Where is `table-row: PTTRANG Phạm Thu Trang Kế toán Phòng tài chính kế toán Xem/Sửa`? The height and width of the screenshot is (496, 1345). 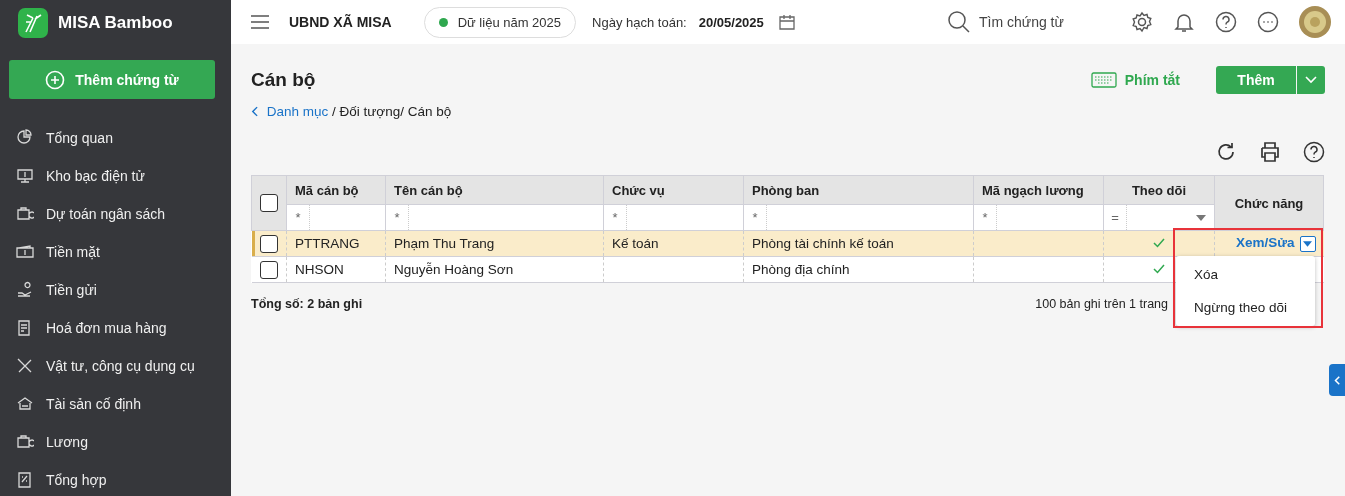 table-row: PTTRANG Phạm Thu Trang Kế toán Phòng tài chính kế toán Xem/Sửa is located at coordinates (787, 243).